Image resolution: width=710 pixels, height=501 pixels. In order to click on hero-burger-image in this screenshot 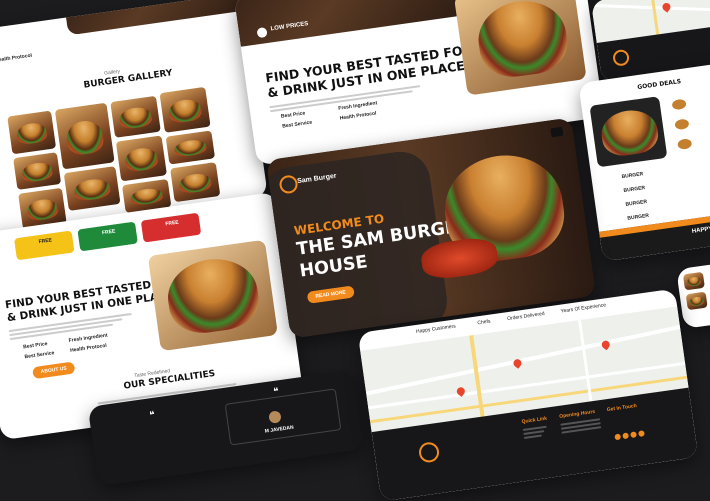, I will do `click(501, 219)`.